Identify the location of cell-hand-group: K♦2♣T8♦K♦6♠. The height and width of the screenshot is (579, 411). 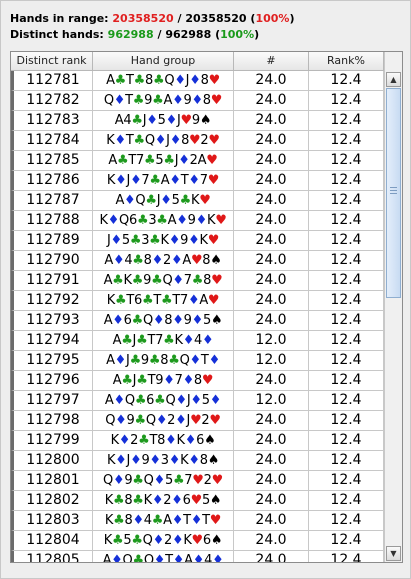
(163, 441).